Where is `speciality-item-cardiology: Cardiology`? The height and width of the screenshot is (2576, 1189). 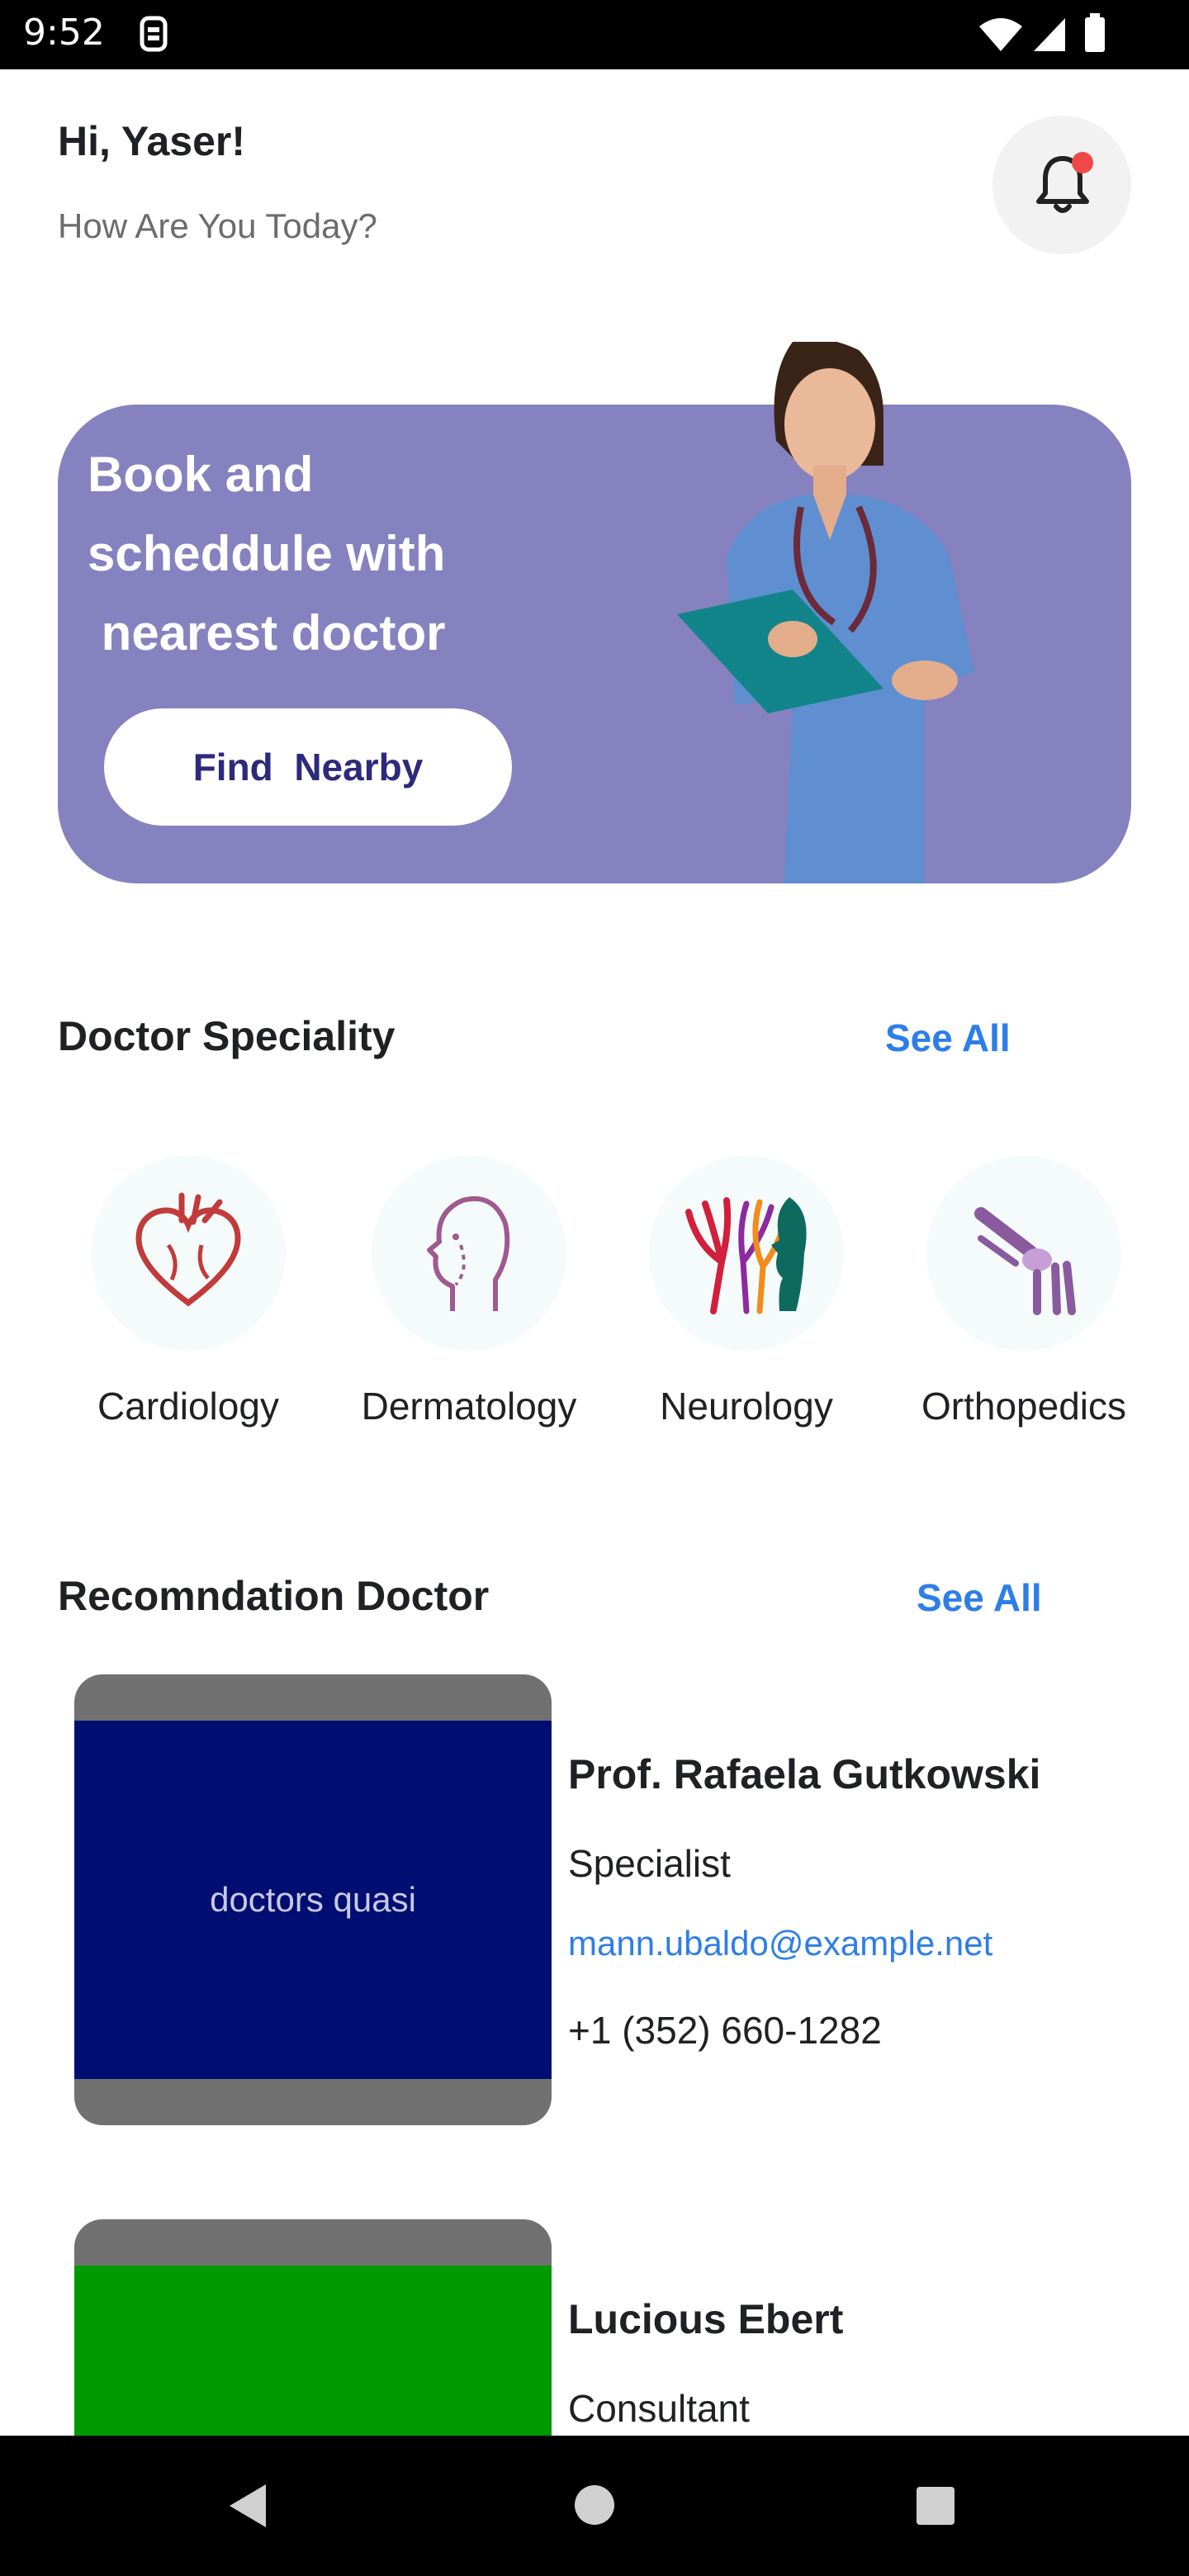
speciality-item-cardiology: Cardiology is located at coordinates (188, 1292).